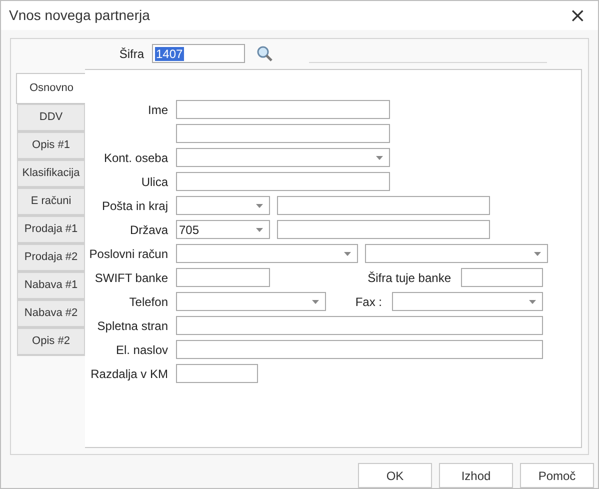 This screenshot has width=599, height=489. Describe the element at coordinates (223, 230) in the screenshot. I see `dropdown: 705` at that location.